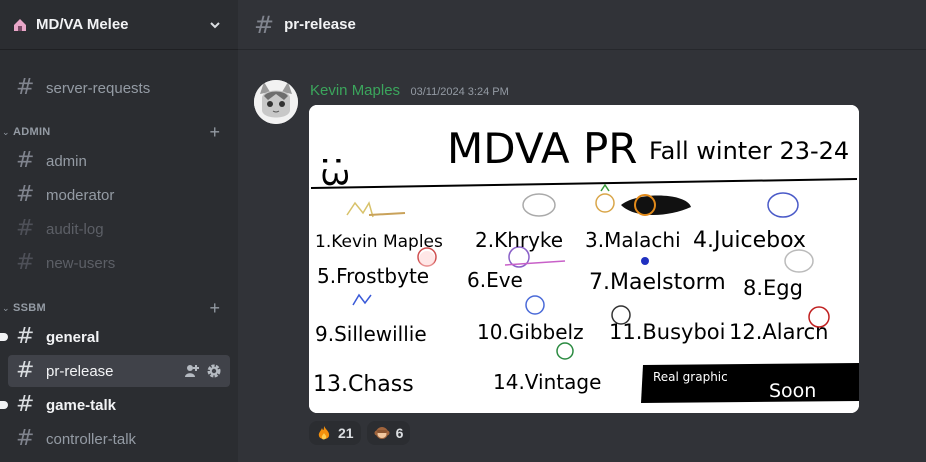 The image size is (926, 462). I want to click on pr-subtitle: Fall winter 23-24, so click(749, 151).